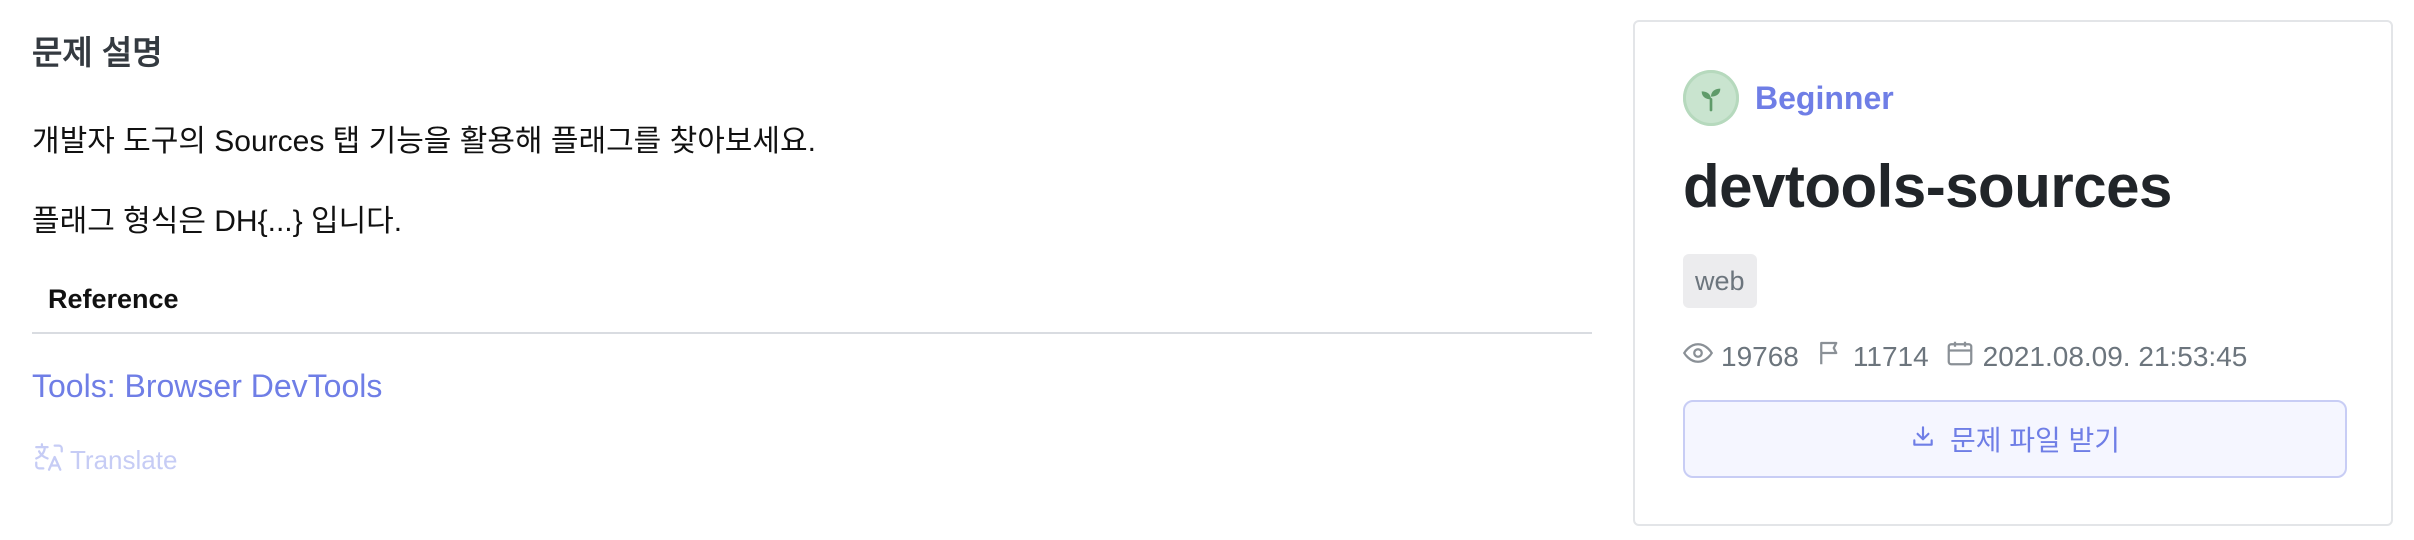 The width and height of the screenshot is (2414, 540). Describe the element at coordinates (1824, 97) in the screenshot. I see `level-label: Beginner` at that location.